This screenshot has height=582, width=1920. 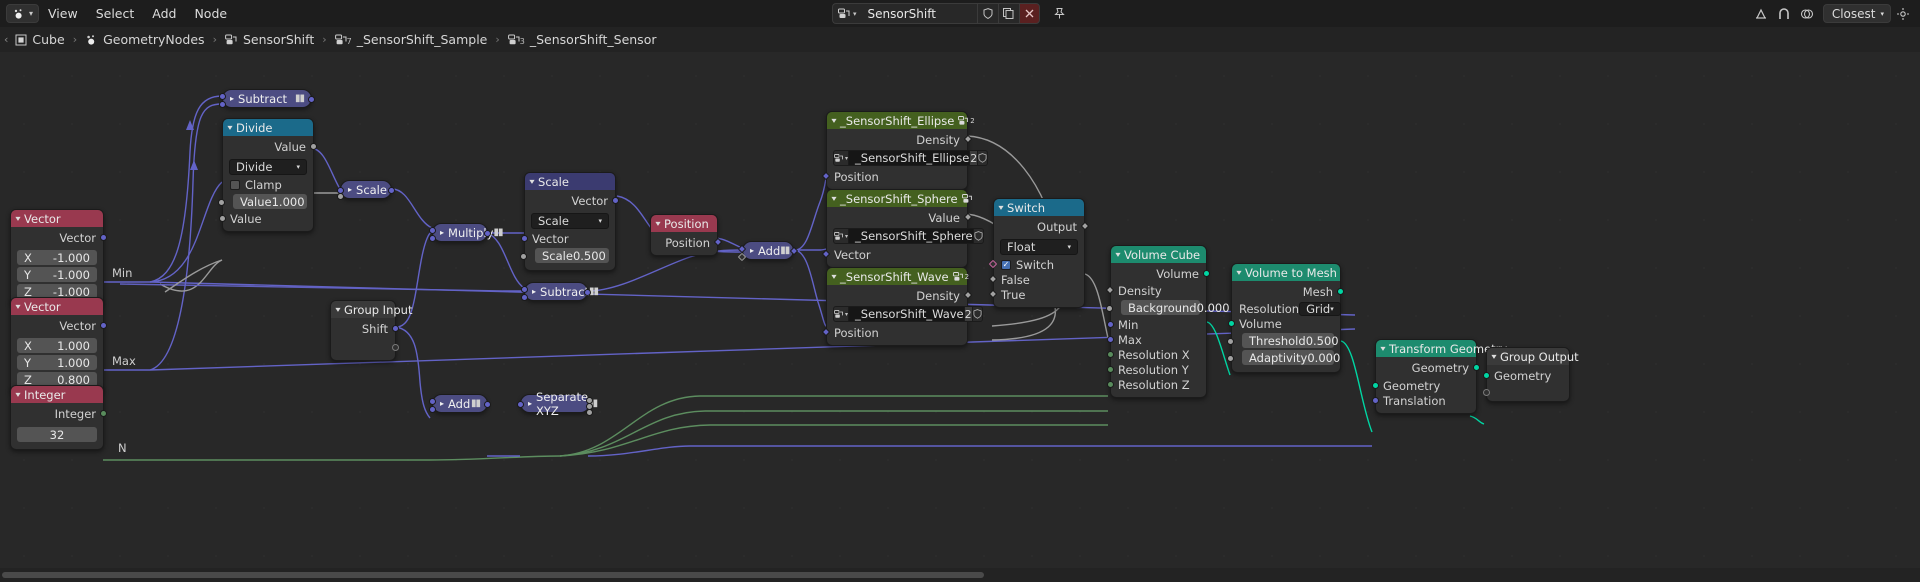 What do you see at coordinates (1039, 207) in the screenshot?
I see `node-header: ▾ Switch` at bounding box center [1039, 207].